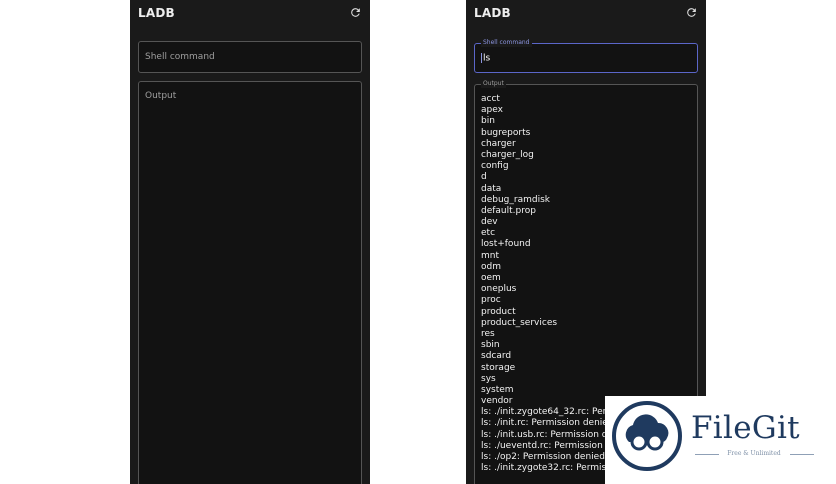 Image resolution: width=836 pixels, height=484 pixels. Describe the element at coordinates (508, 210) in the screenshot. I see `output-line: default.prop` at that location.